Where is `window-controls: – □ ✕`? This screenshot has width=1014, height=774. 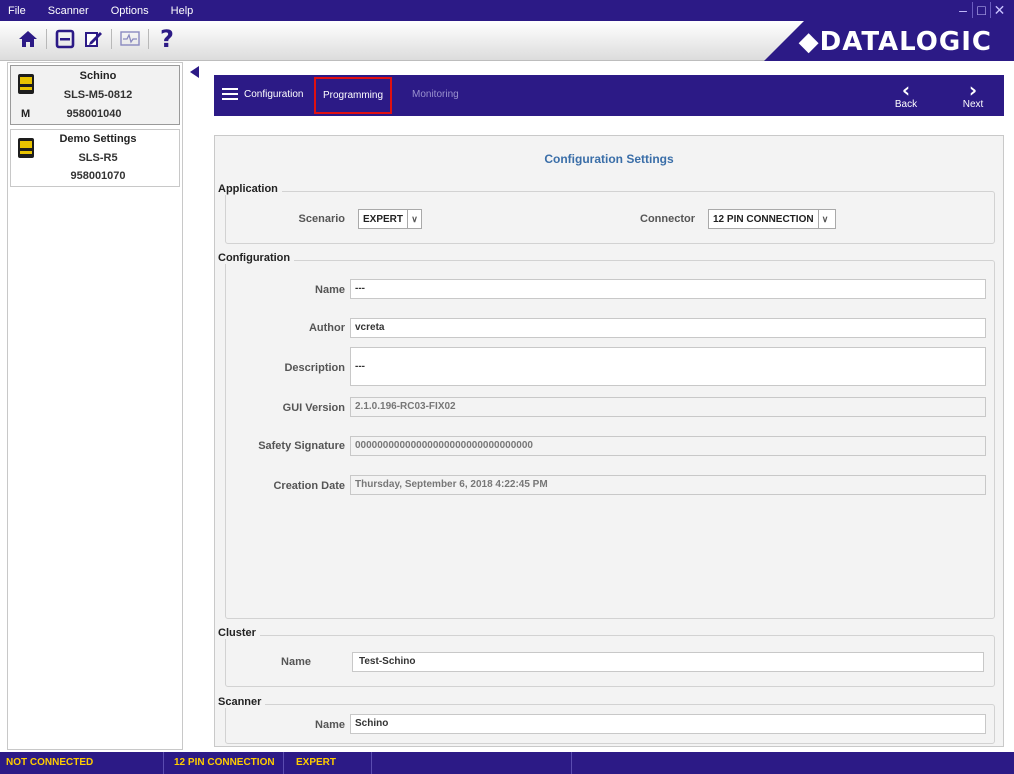
window-controls: – □ ✕ is located at coordinates (981, 10).